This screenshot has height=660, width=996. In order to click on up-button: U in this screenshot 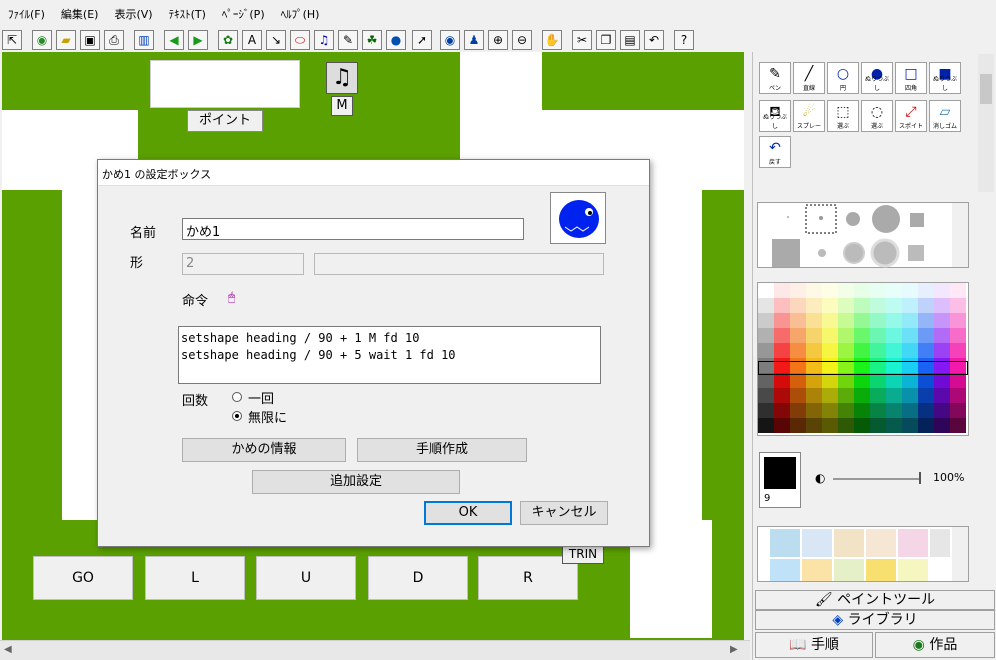, I will do `click(306, 578)`.